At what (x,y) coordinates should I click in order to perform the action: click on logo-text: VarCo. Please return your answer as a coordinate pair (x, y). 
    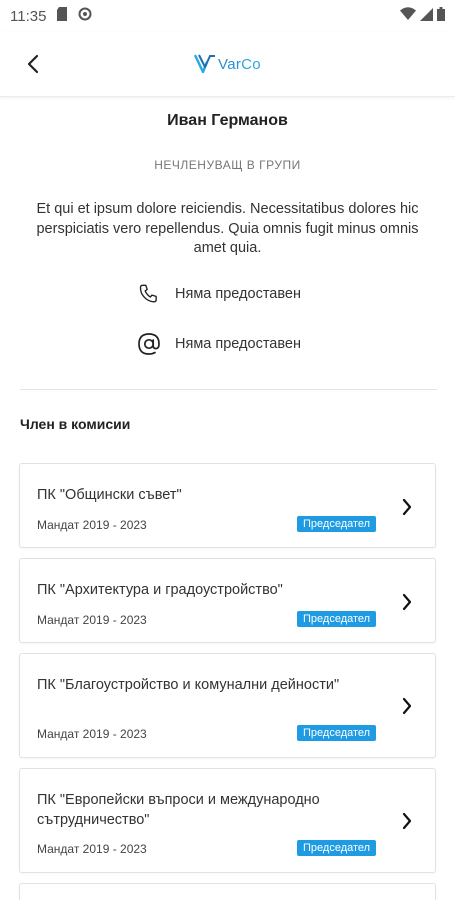
    Looking at the image, I should click on (239, 64).